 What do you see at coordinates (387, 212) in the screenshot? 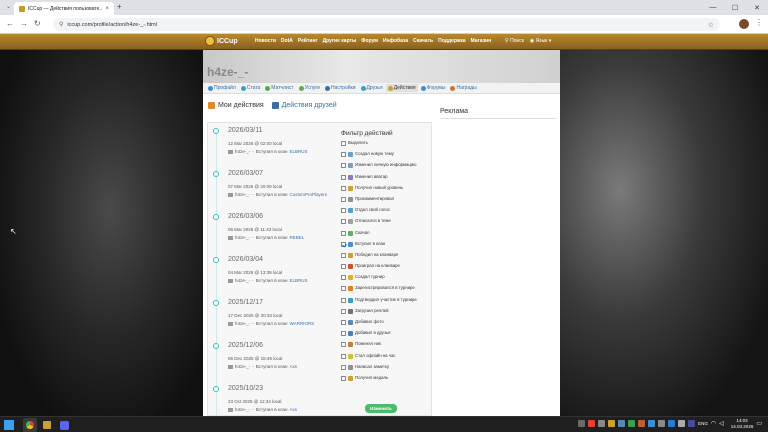
I see `filter-item: Отдал свой голос` at bounding box center [387, 212].